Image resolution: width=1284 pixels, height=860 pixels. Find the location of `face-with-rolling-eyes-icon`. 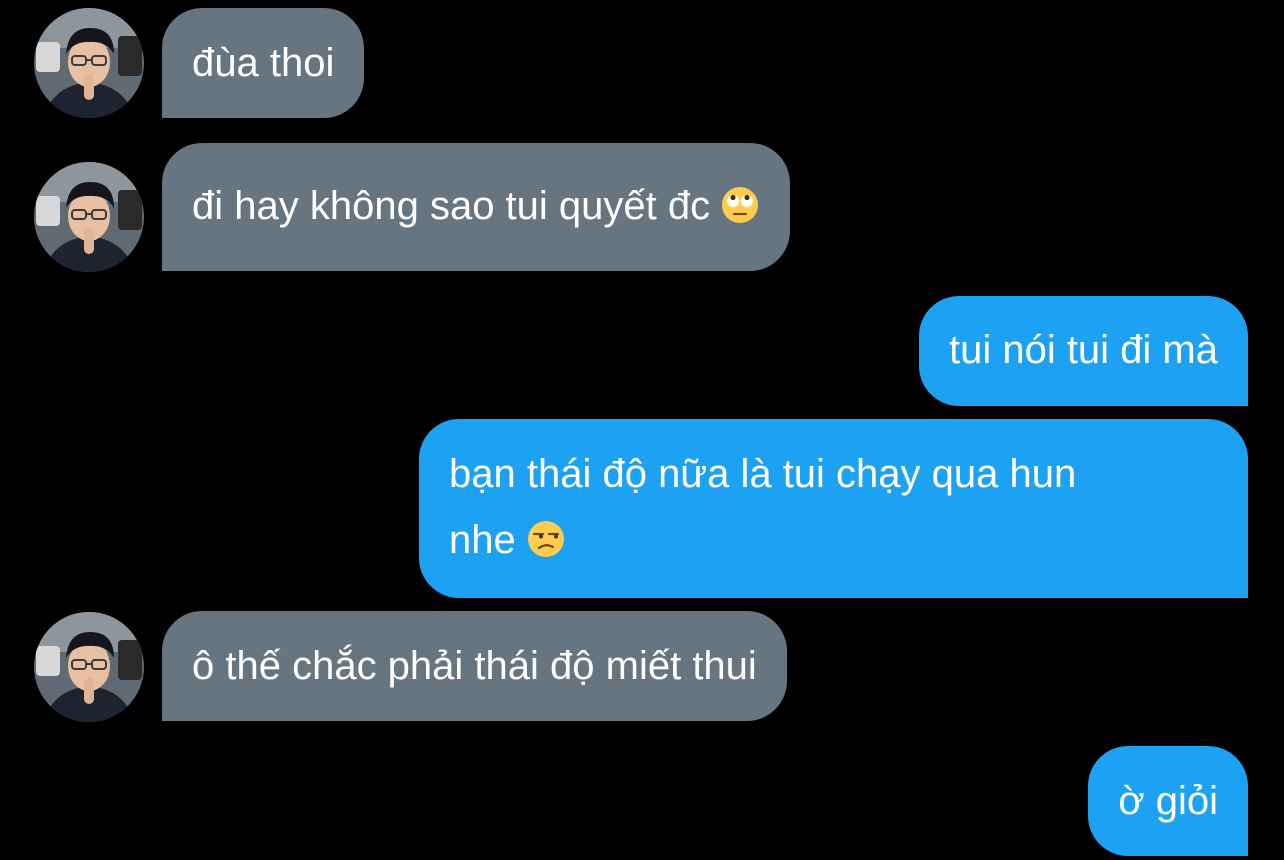

face-with-rolling-eyes-icon is located at coordinates (740, 205).